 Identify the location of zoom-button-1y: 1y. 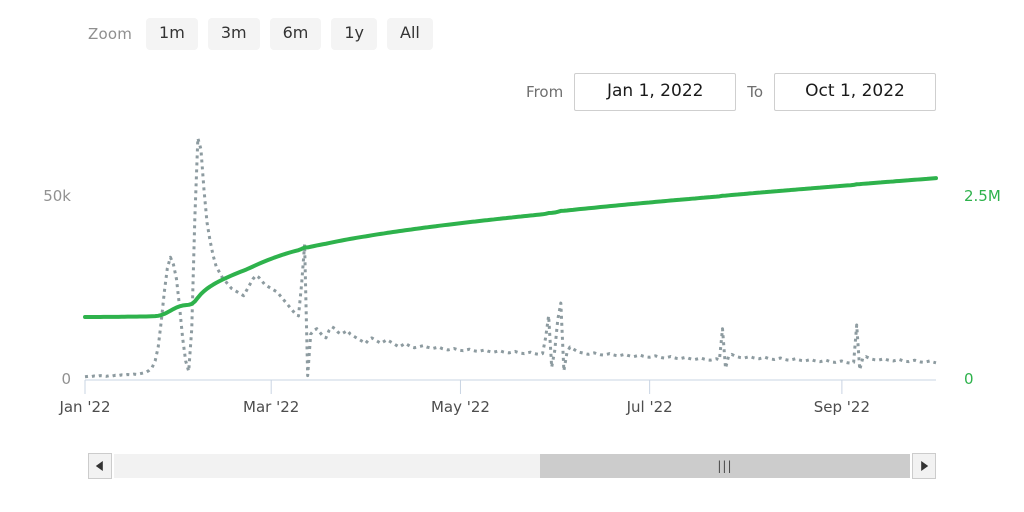
(354, 34).